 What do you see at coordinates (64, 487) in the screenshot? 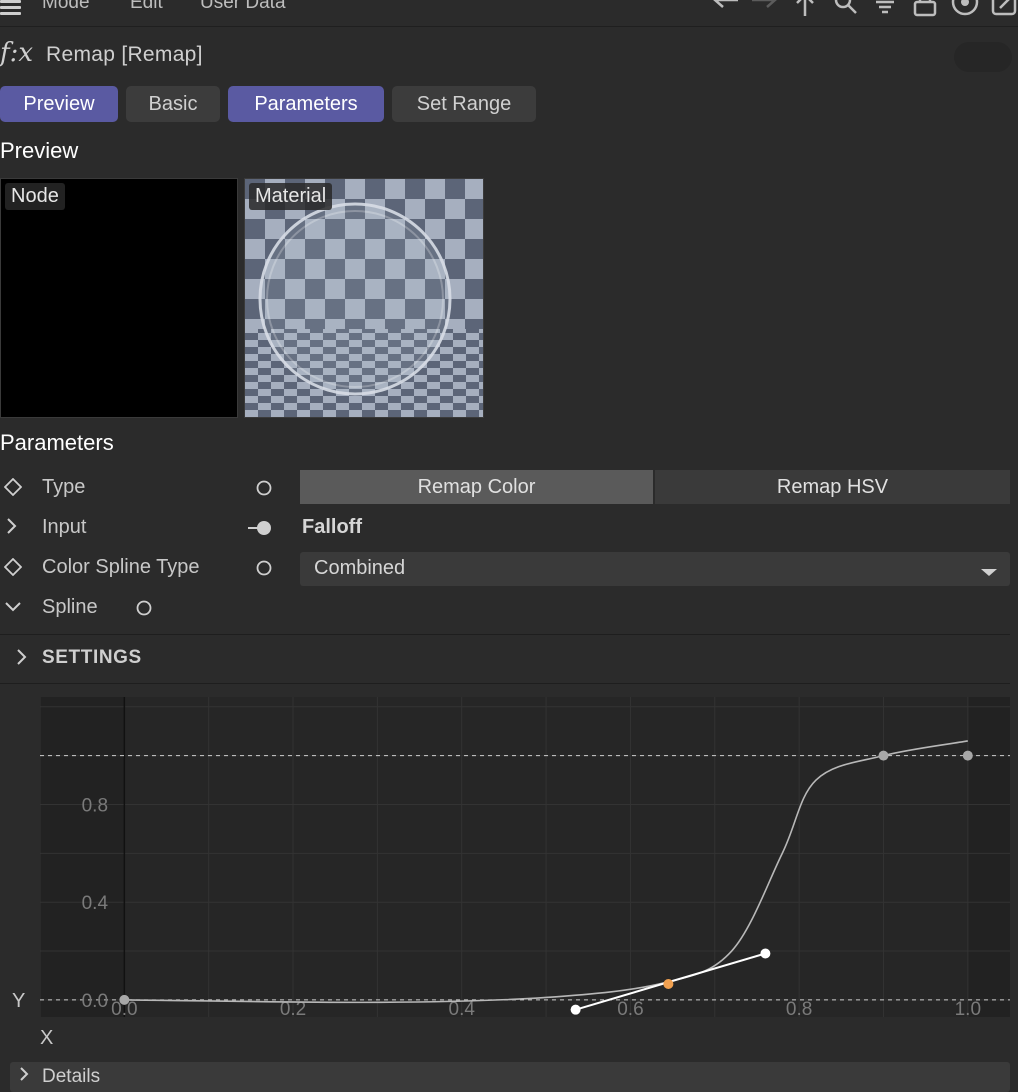
I see `type-label: Type` at bounding box center [64, 487].